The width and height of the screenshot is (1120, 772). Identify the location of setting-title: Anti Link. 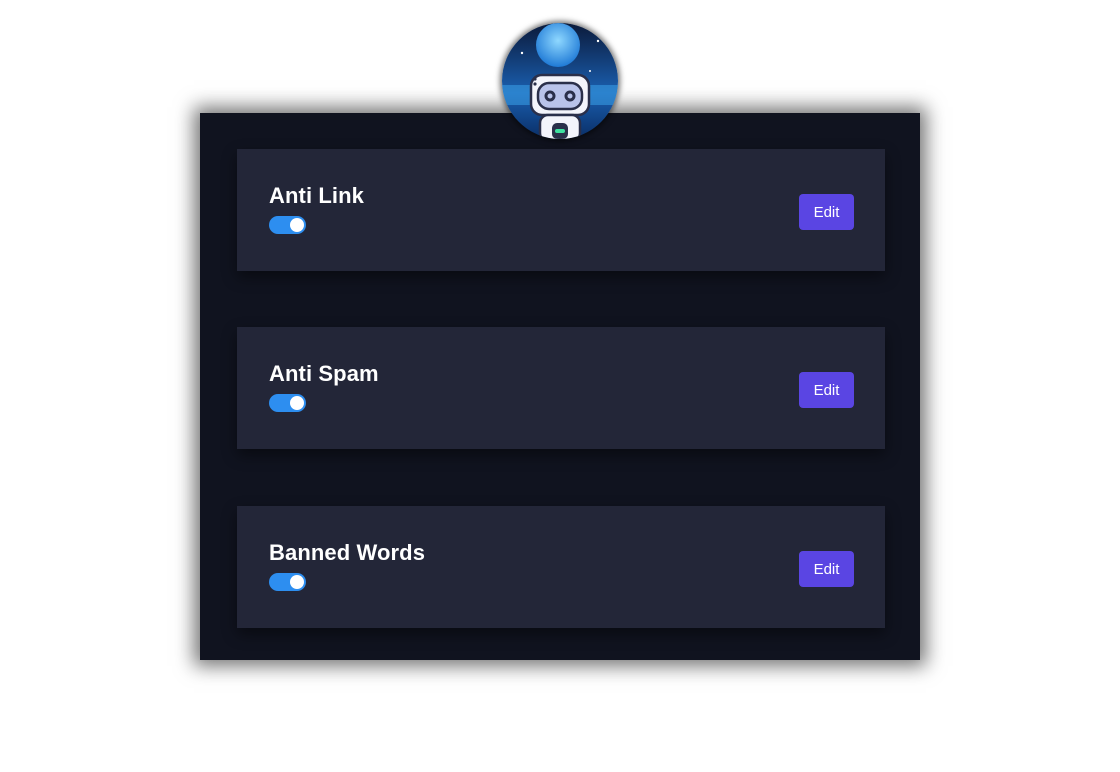
(317, 195).